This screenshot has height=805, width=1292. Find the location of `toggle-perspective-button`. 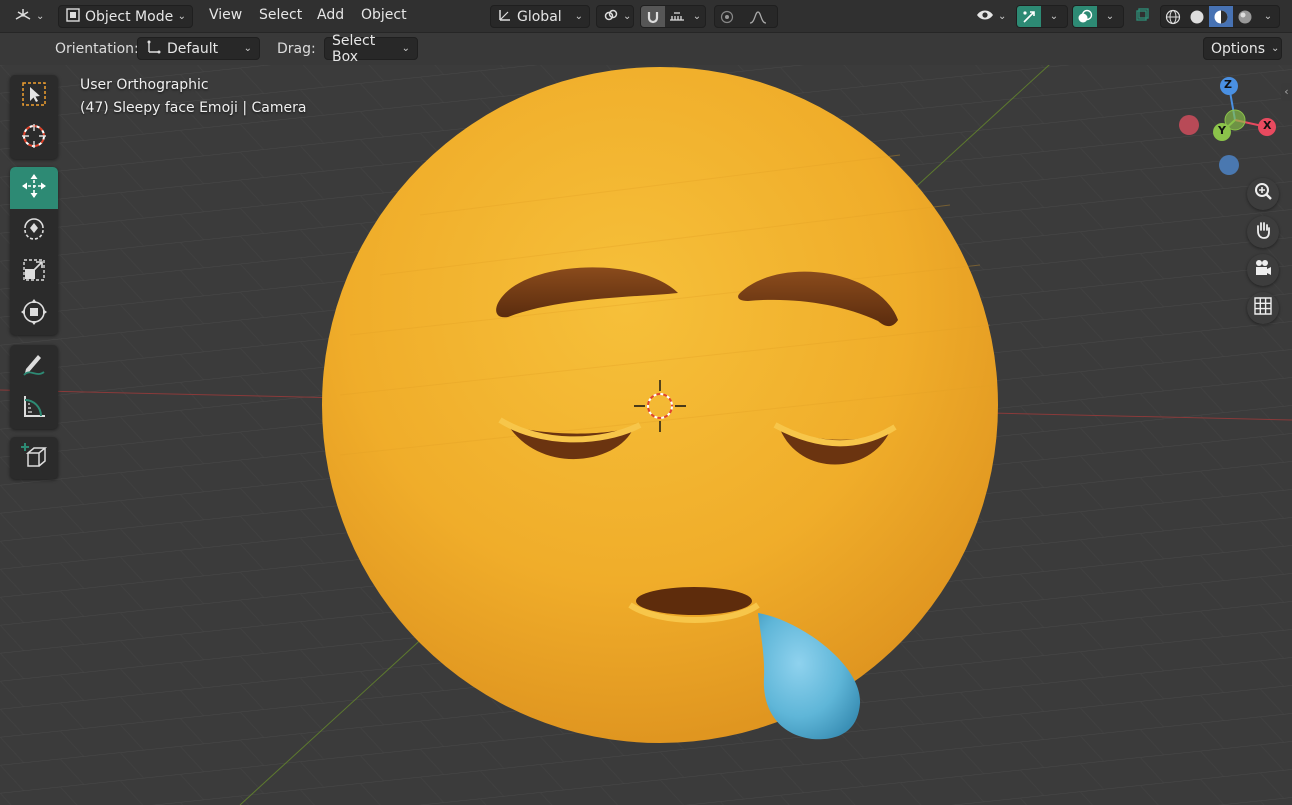

toggle-perspective-button is located at coordinates (1263, 308).